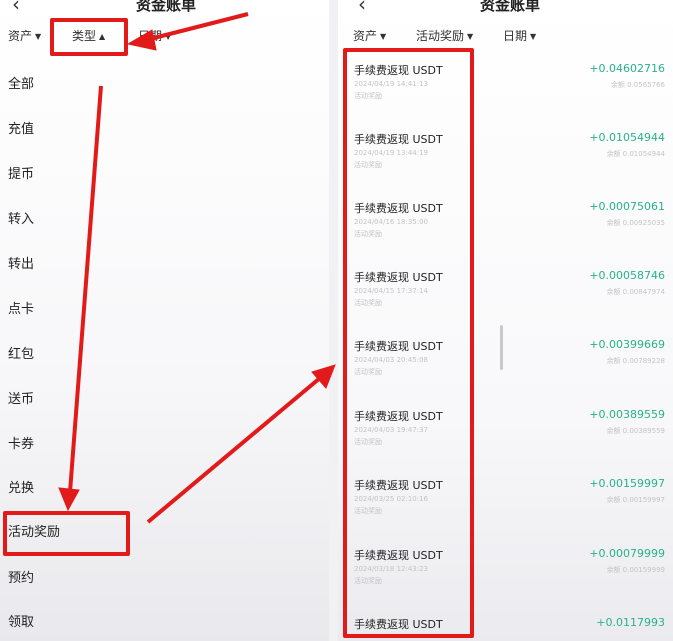  Describe the element at coordinates (501, 347) in the screenshot. I see `scrollbar` at that location.